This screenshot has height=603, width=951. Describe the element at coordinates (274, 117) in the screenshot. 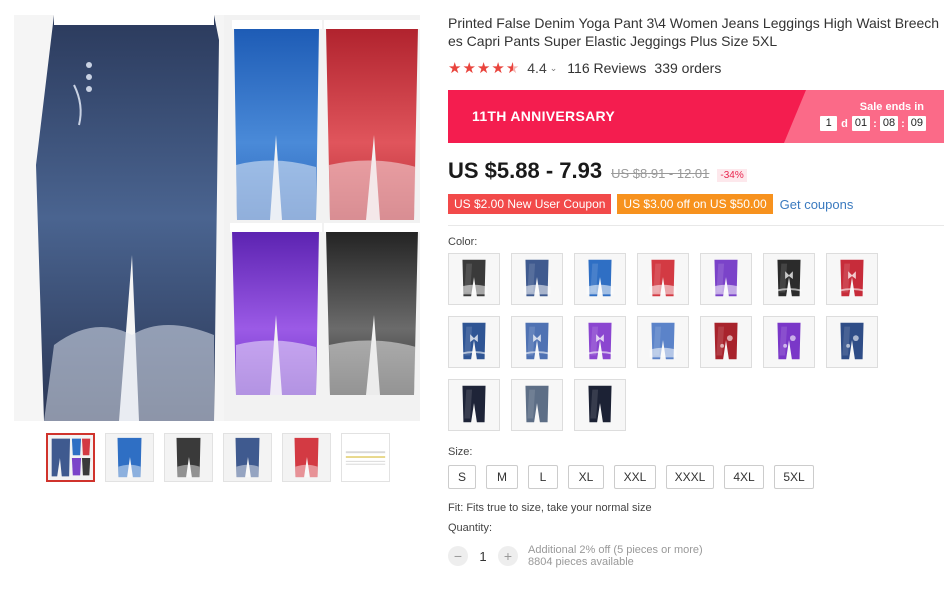

I see `blue-leggings` at that location.